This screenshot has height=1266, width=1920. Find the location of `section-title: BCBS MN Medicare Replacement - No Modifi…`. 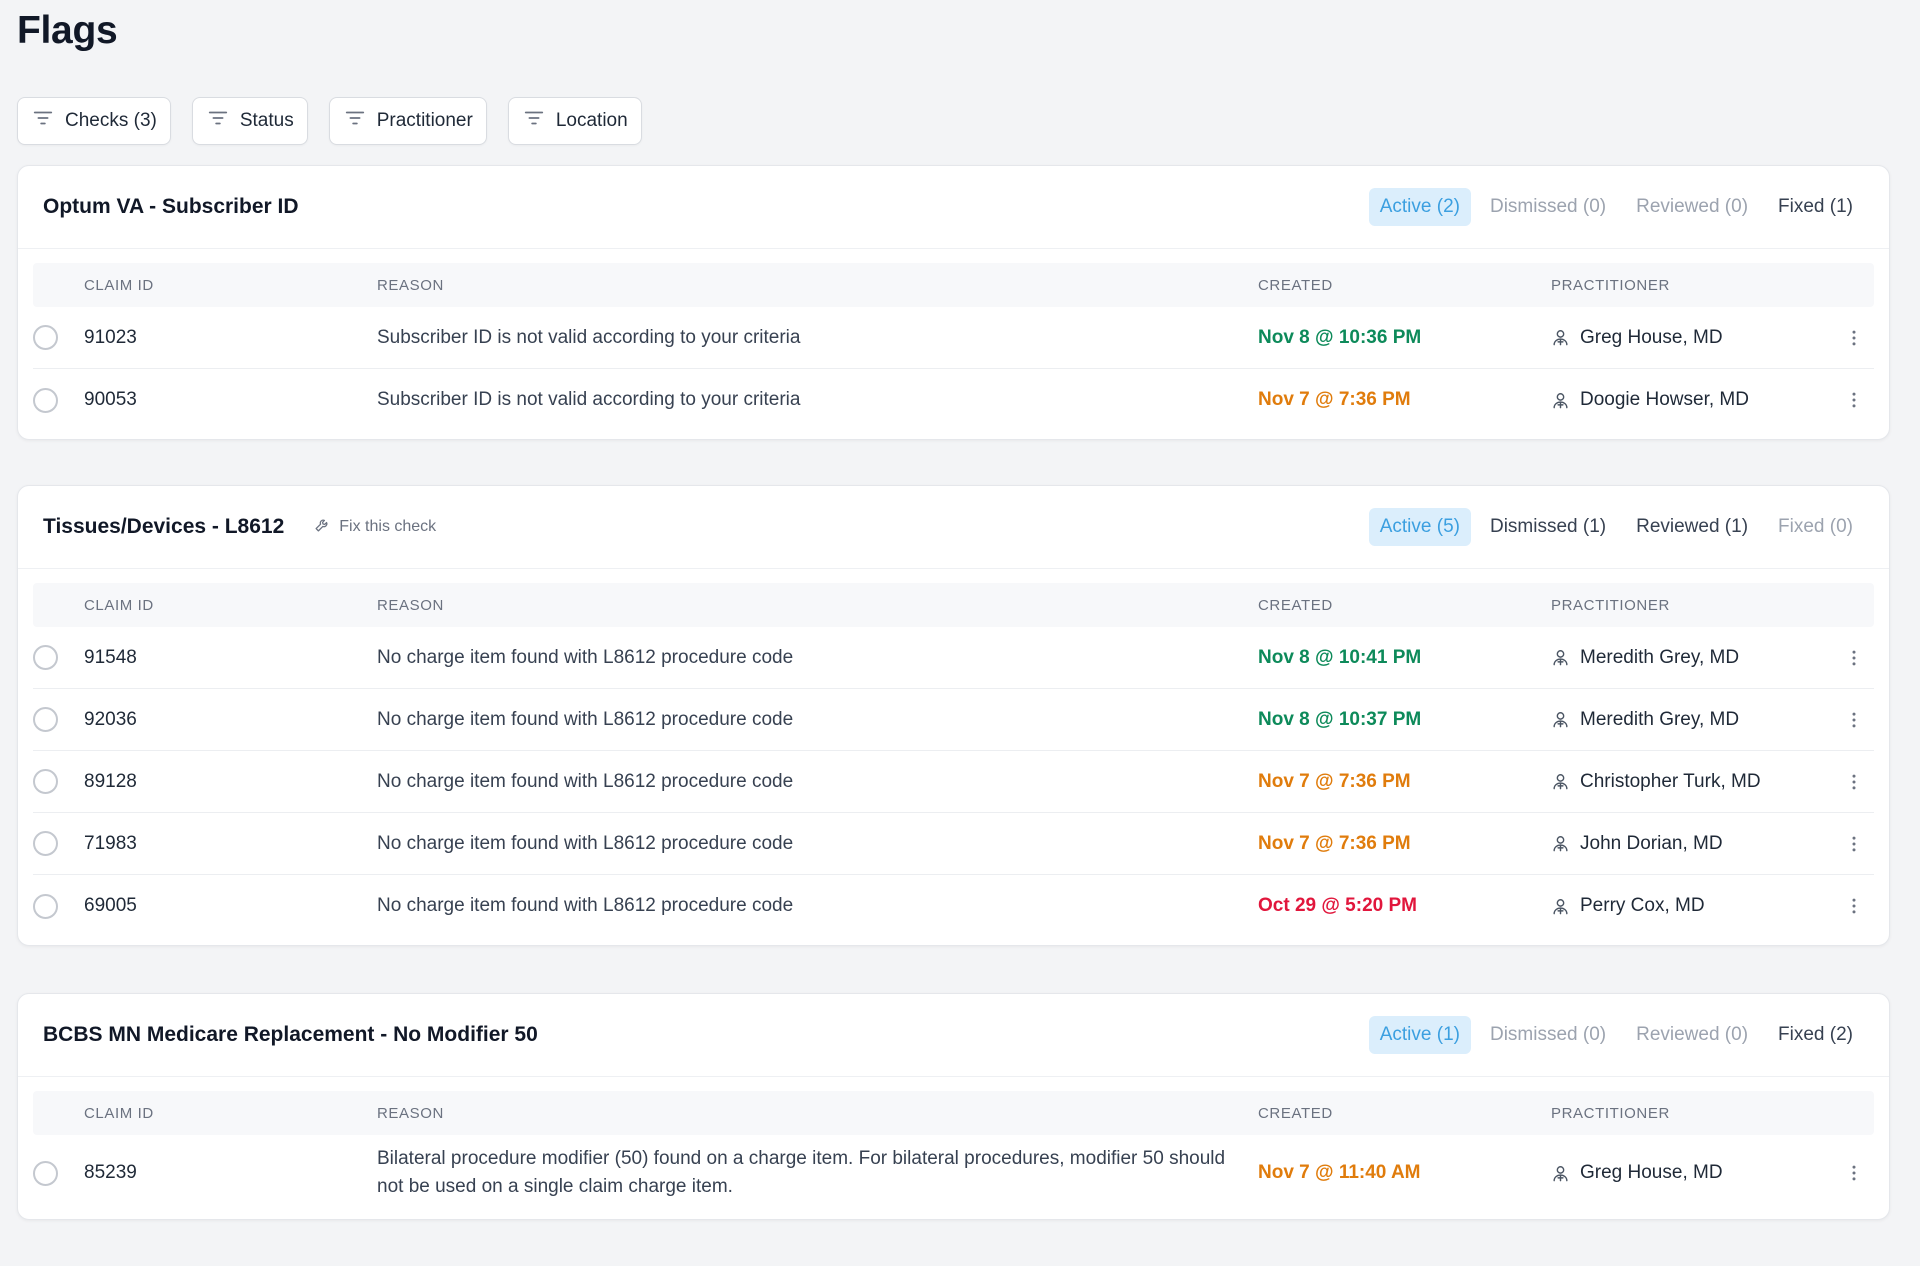

section-title: BCBS MN Medicare Replacement - No Modifi… is located at coordinates (290, 1034).